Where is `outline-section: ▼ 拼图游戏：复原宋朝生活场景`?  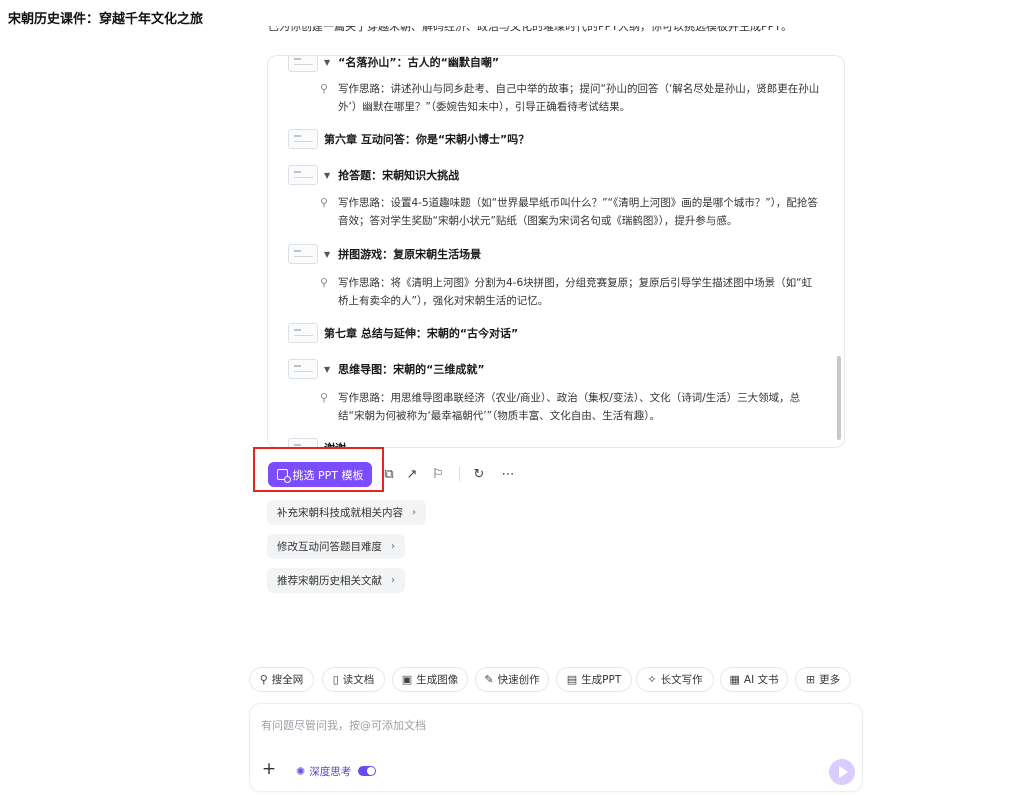
outline-section: ▼ 拼图游戏：复原宋朝生活场景 is located at coordinates (384, 254).